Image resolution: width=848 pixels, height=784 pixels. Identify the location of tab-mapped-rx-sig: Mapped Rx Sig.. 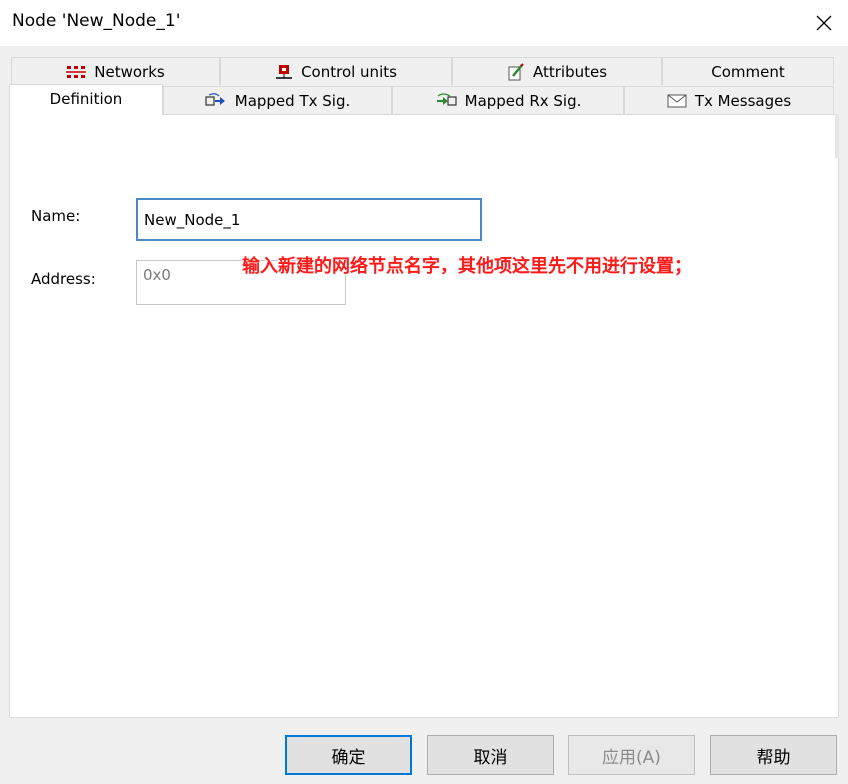
(508, 100).